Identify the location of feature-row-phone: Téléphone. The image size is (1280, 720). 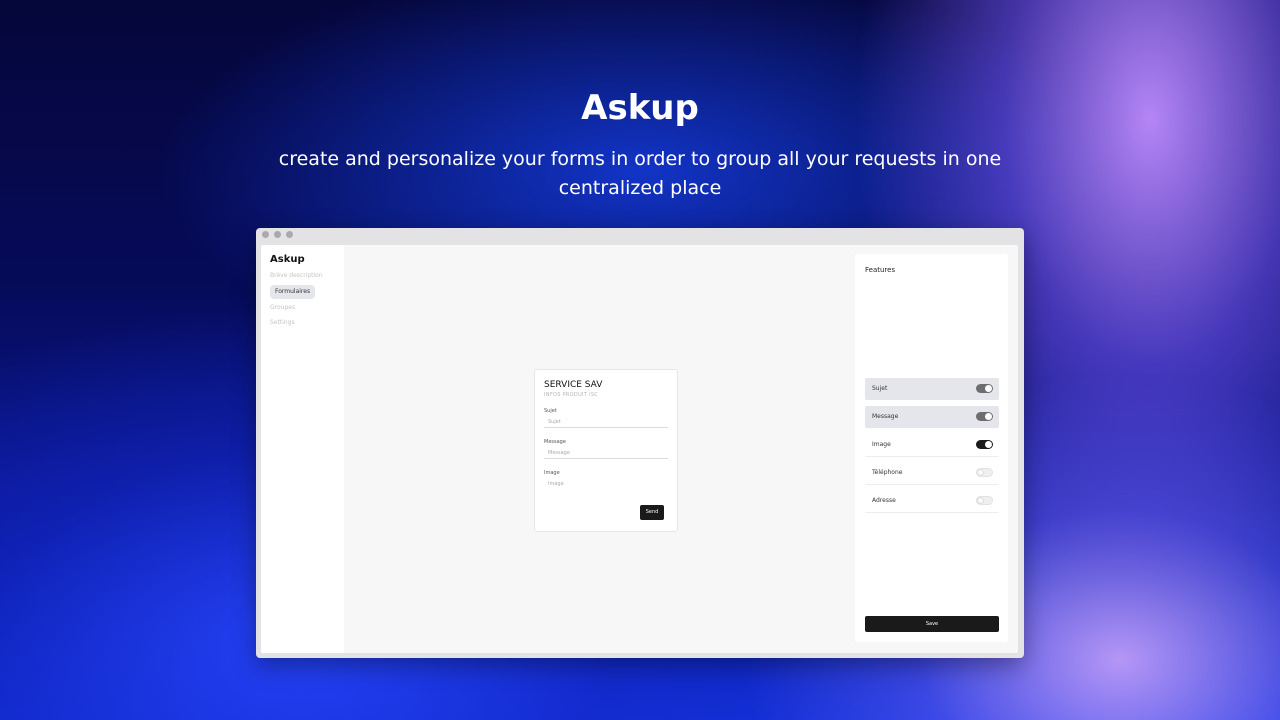
(932, 473).